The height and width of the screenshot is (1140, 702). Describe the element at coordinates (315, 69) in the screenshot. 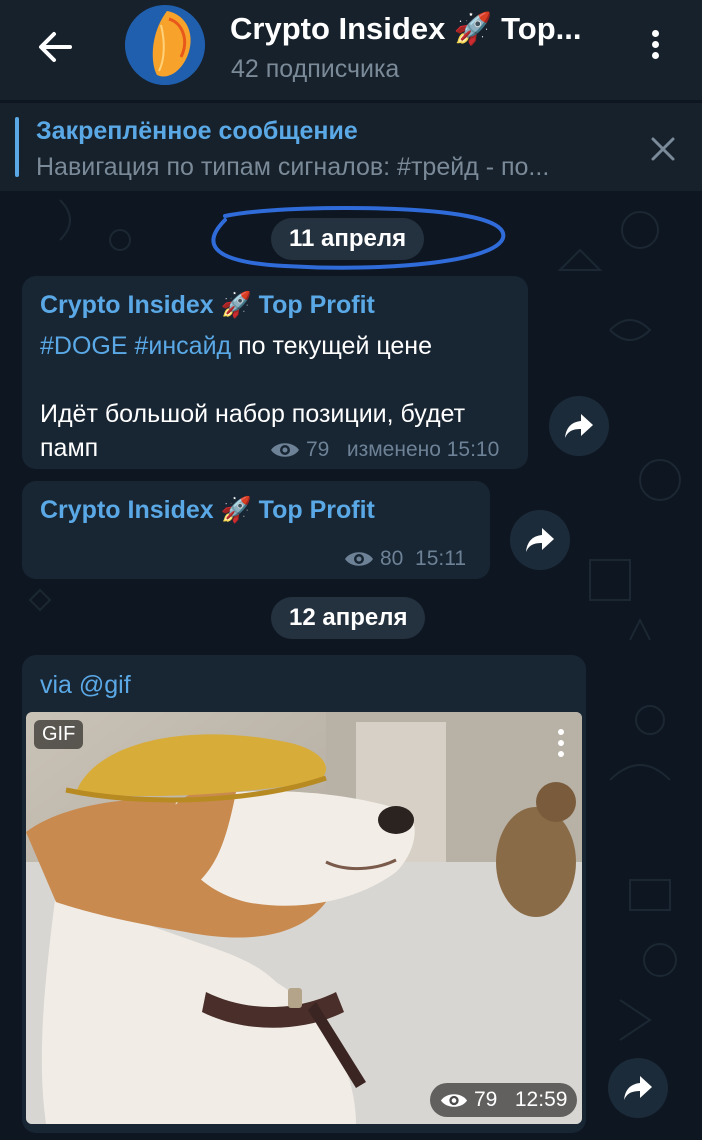

I see `subscriber-count: 42 подписчика` at that location.